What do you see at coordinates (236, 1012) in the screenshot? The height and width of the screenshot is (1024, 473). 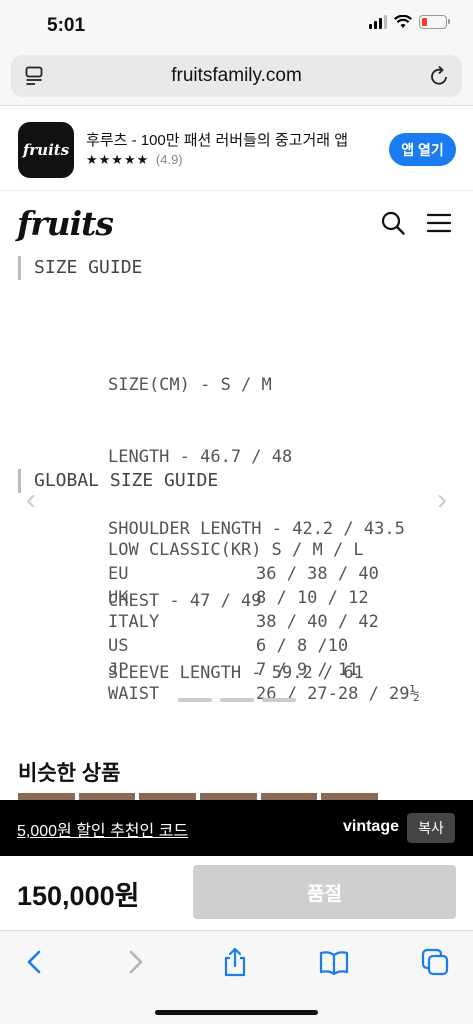 I see `home-indicator` at bounding box center [236, 1012].